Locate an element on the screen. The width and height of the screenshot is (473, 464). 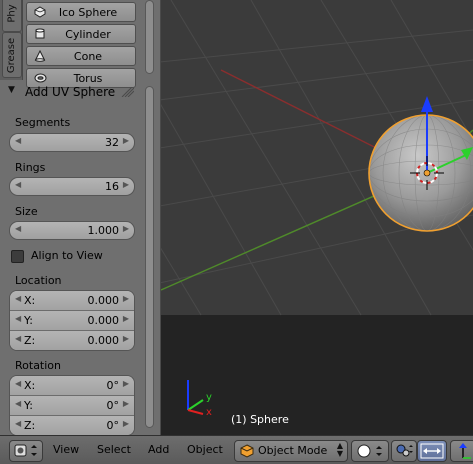
mode-label: Object Mode is located at coordinates (293, 450).